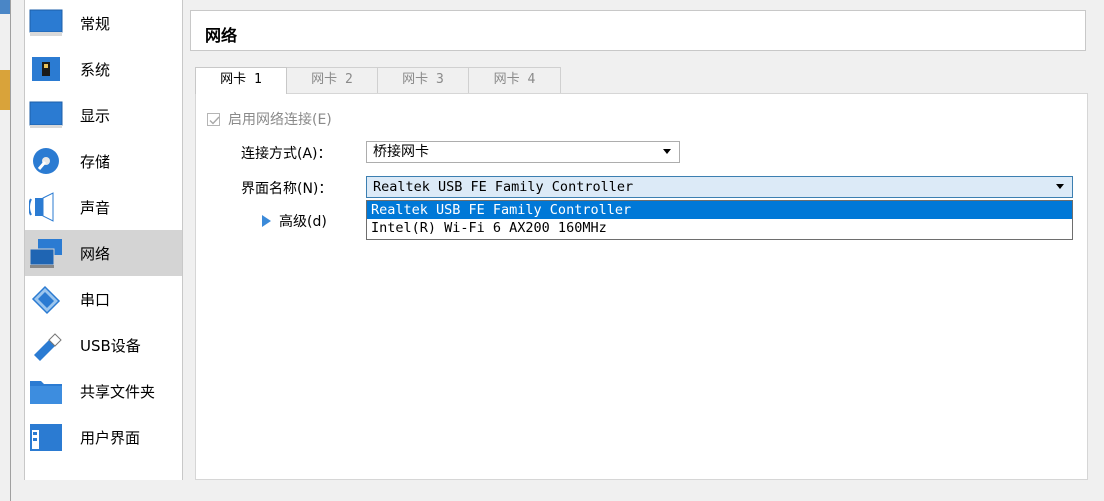 Image resolution: width=1104 pixels, height=501 pixels. Describe the element at coordinates (514, 80) in the screenshot. I see `tab-adapter-4: 网卡 4` at that location.